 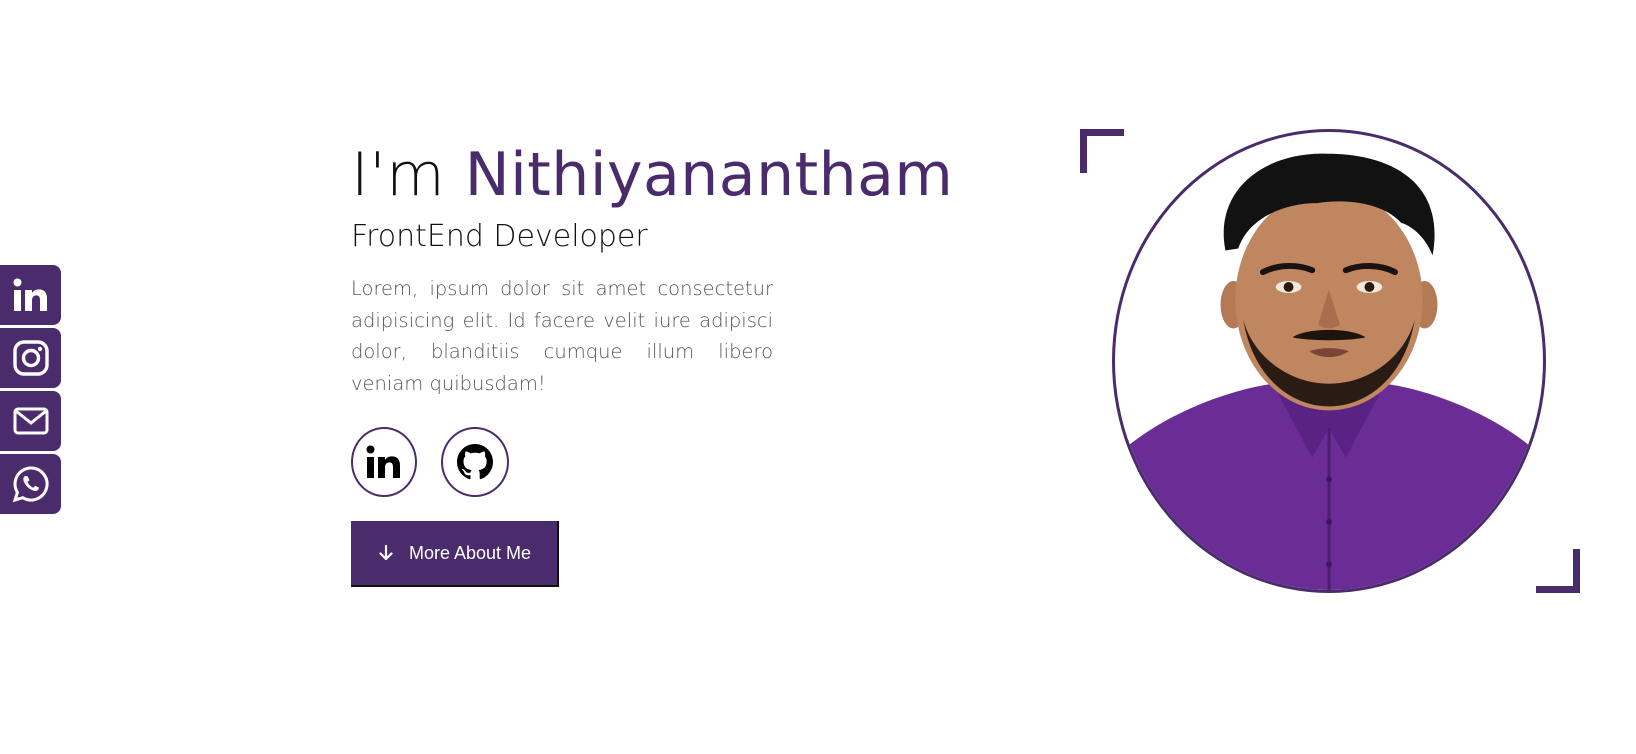 I want to click on github-icon, so click(x=475, y=462).